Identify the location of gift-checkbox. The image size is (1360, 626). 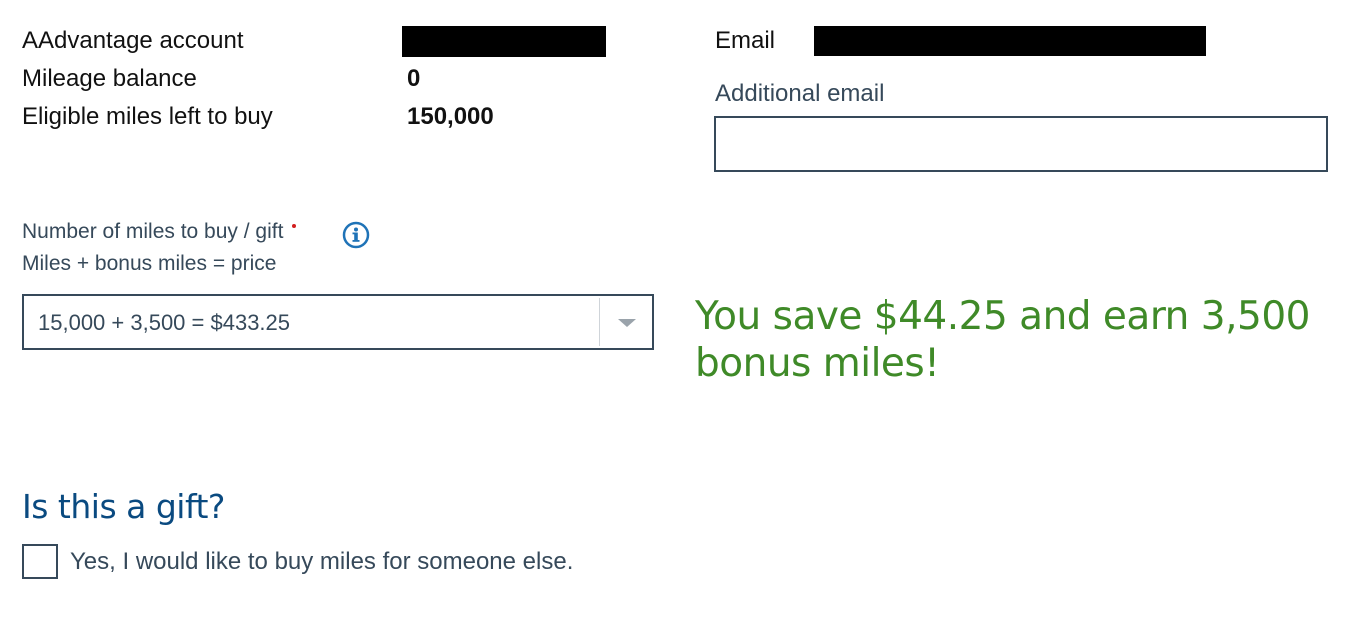
(40, 561).